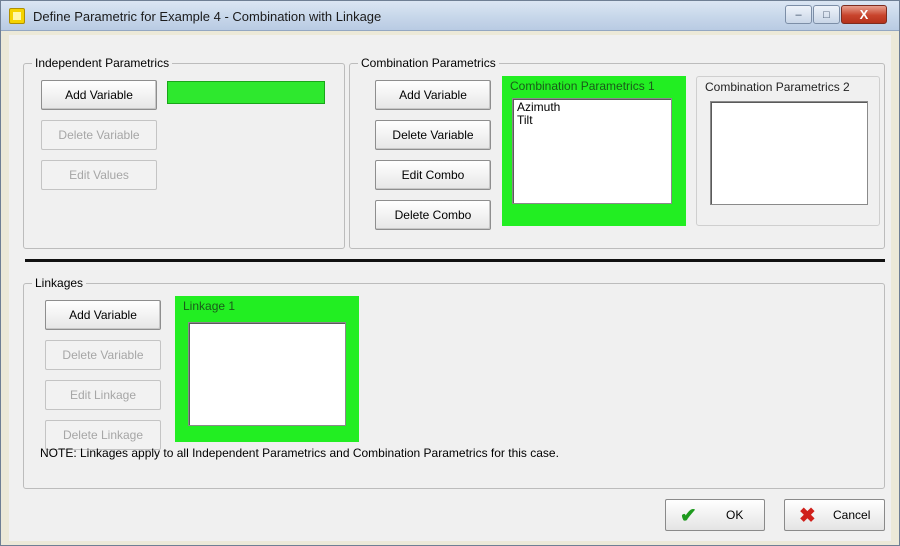 The image size is (900, 546). I want to click on combination-panel-1-list: Azimuth Tilt, so click(592, 151).